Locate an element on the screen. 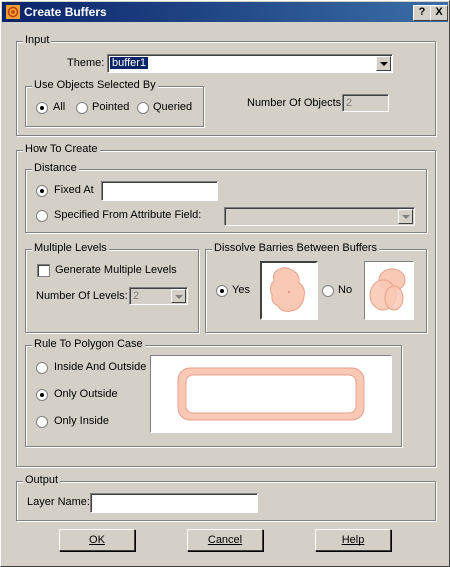 Image resolution: width=450 pixels, height=567 pixels. radio-fixed-at is located at coordinates (42, 191).